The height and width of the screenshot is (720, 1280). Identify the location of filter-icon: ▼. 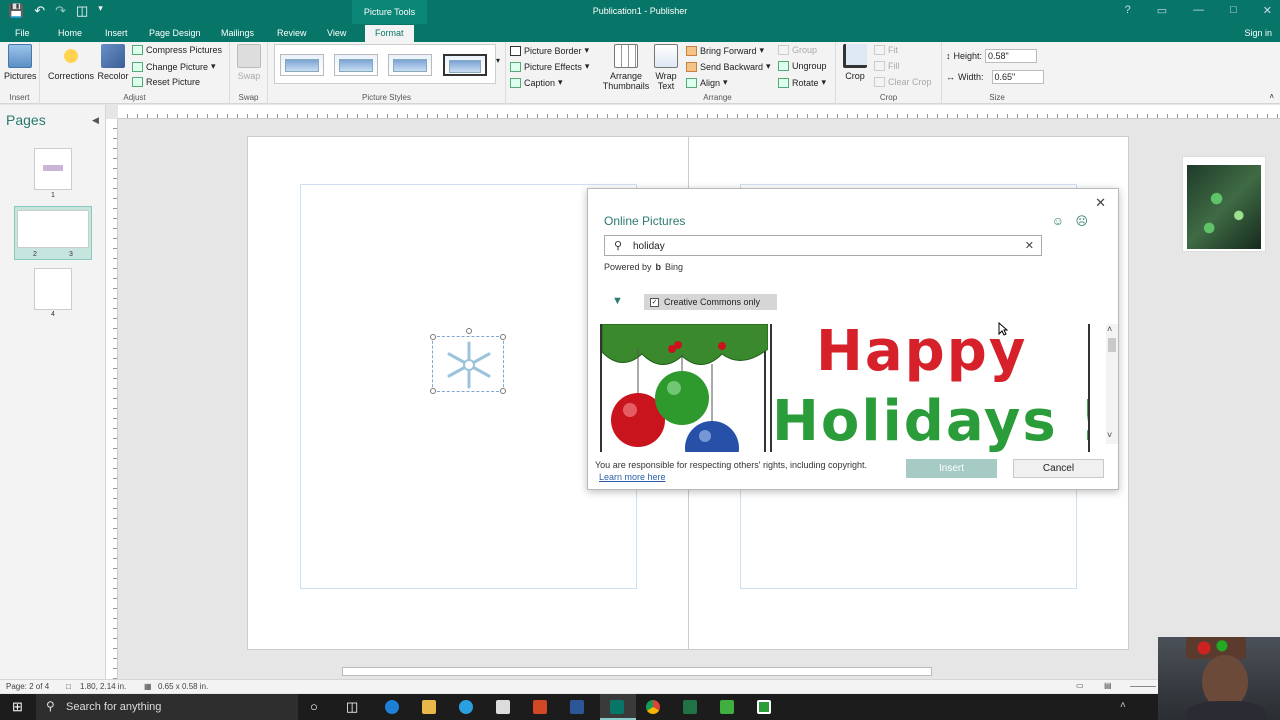
(617, 301).